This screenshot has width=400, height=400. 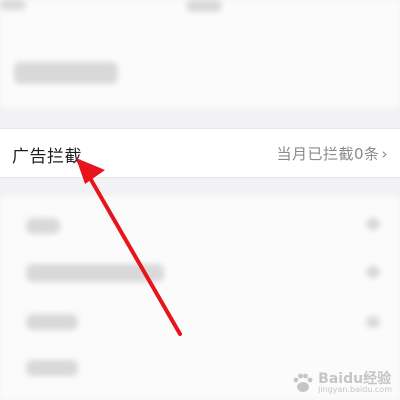 I want to click on ad-block-status: 当月已拦截0条 ›, so click(x=332, y=153).